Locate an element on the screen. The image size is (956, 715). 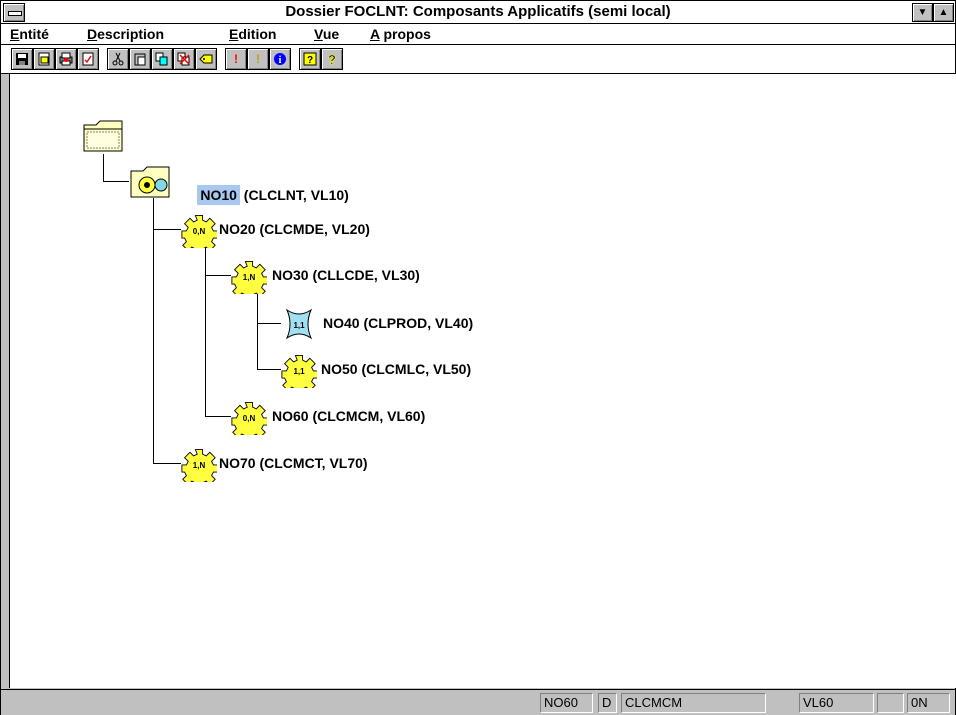
context-help-icon: ? is located at coordinates (332, 59).